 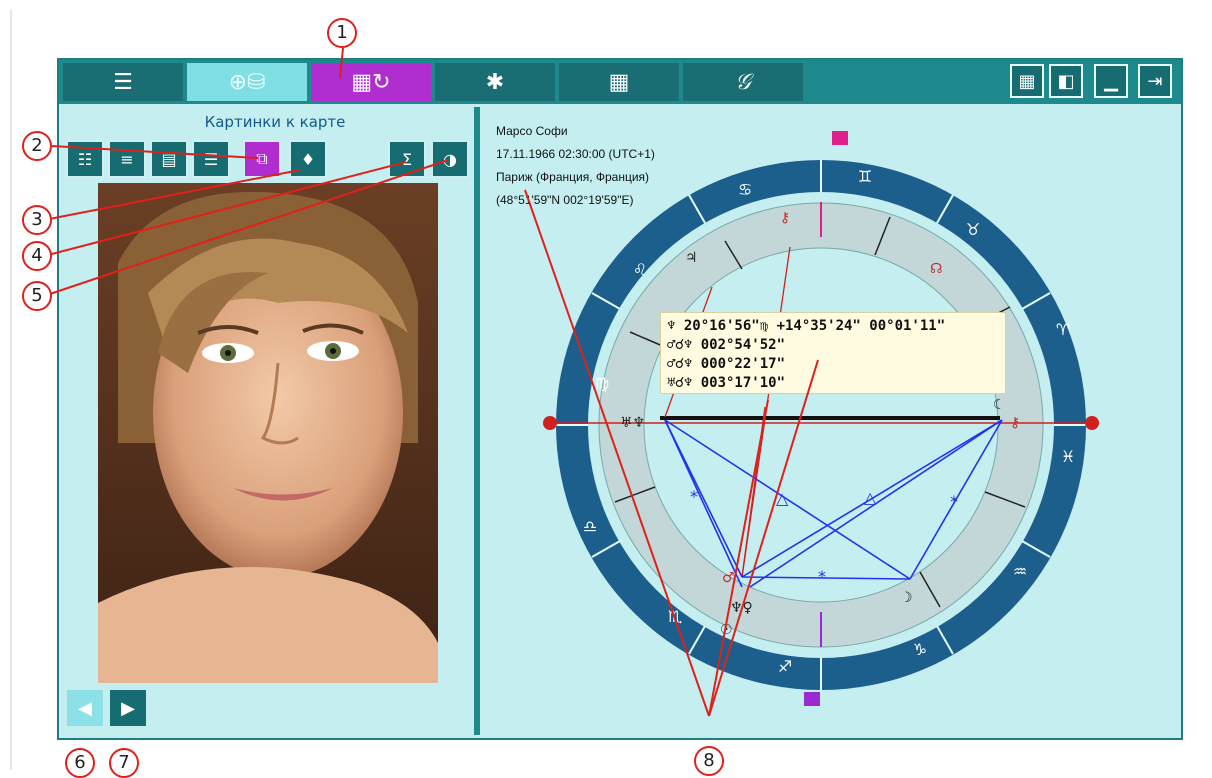 I want to click on tab-pictures: ▦↻, so click(x=371, y=82).